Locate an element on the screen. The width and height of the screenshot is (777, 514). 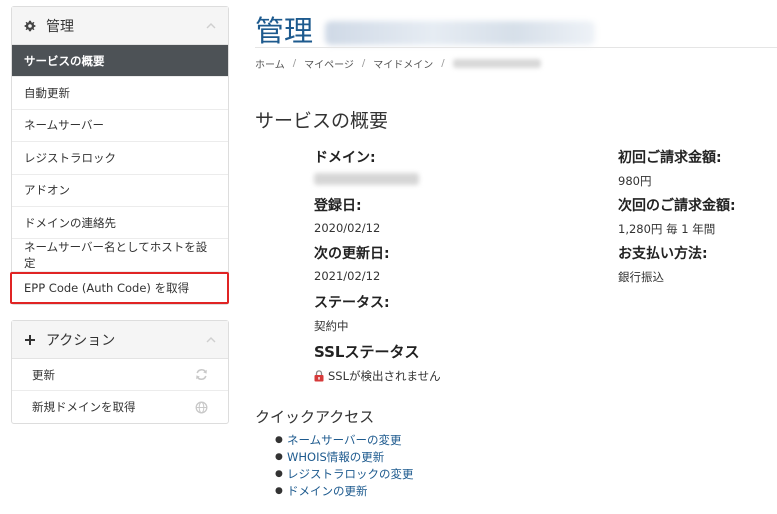
sidebar-item-addons: アドオン is located at coordinates (120, 191).